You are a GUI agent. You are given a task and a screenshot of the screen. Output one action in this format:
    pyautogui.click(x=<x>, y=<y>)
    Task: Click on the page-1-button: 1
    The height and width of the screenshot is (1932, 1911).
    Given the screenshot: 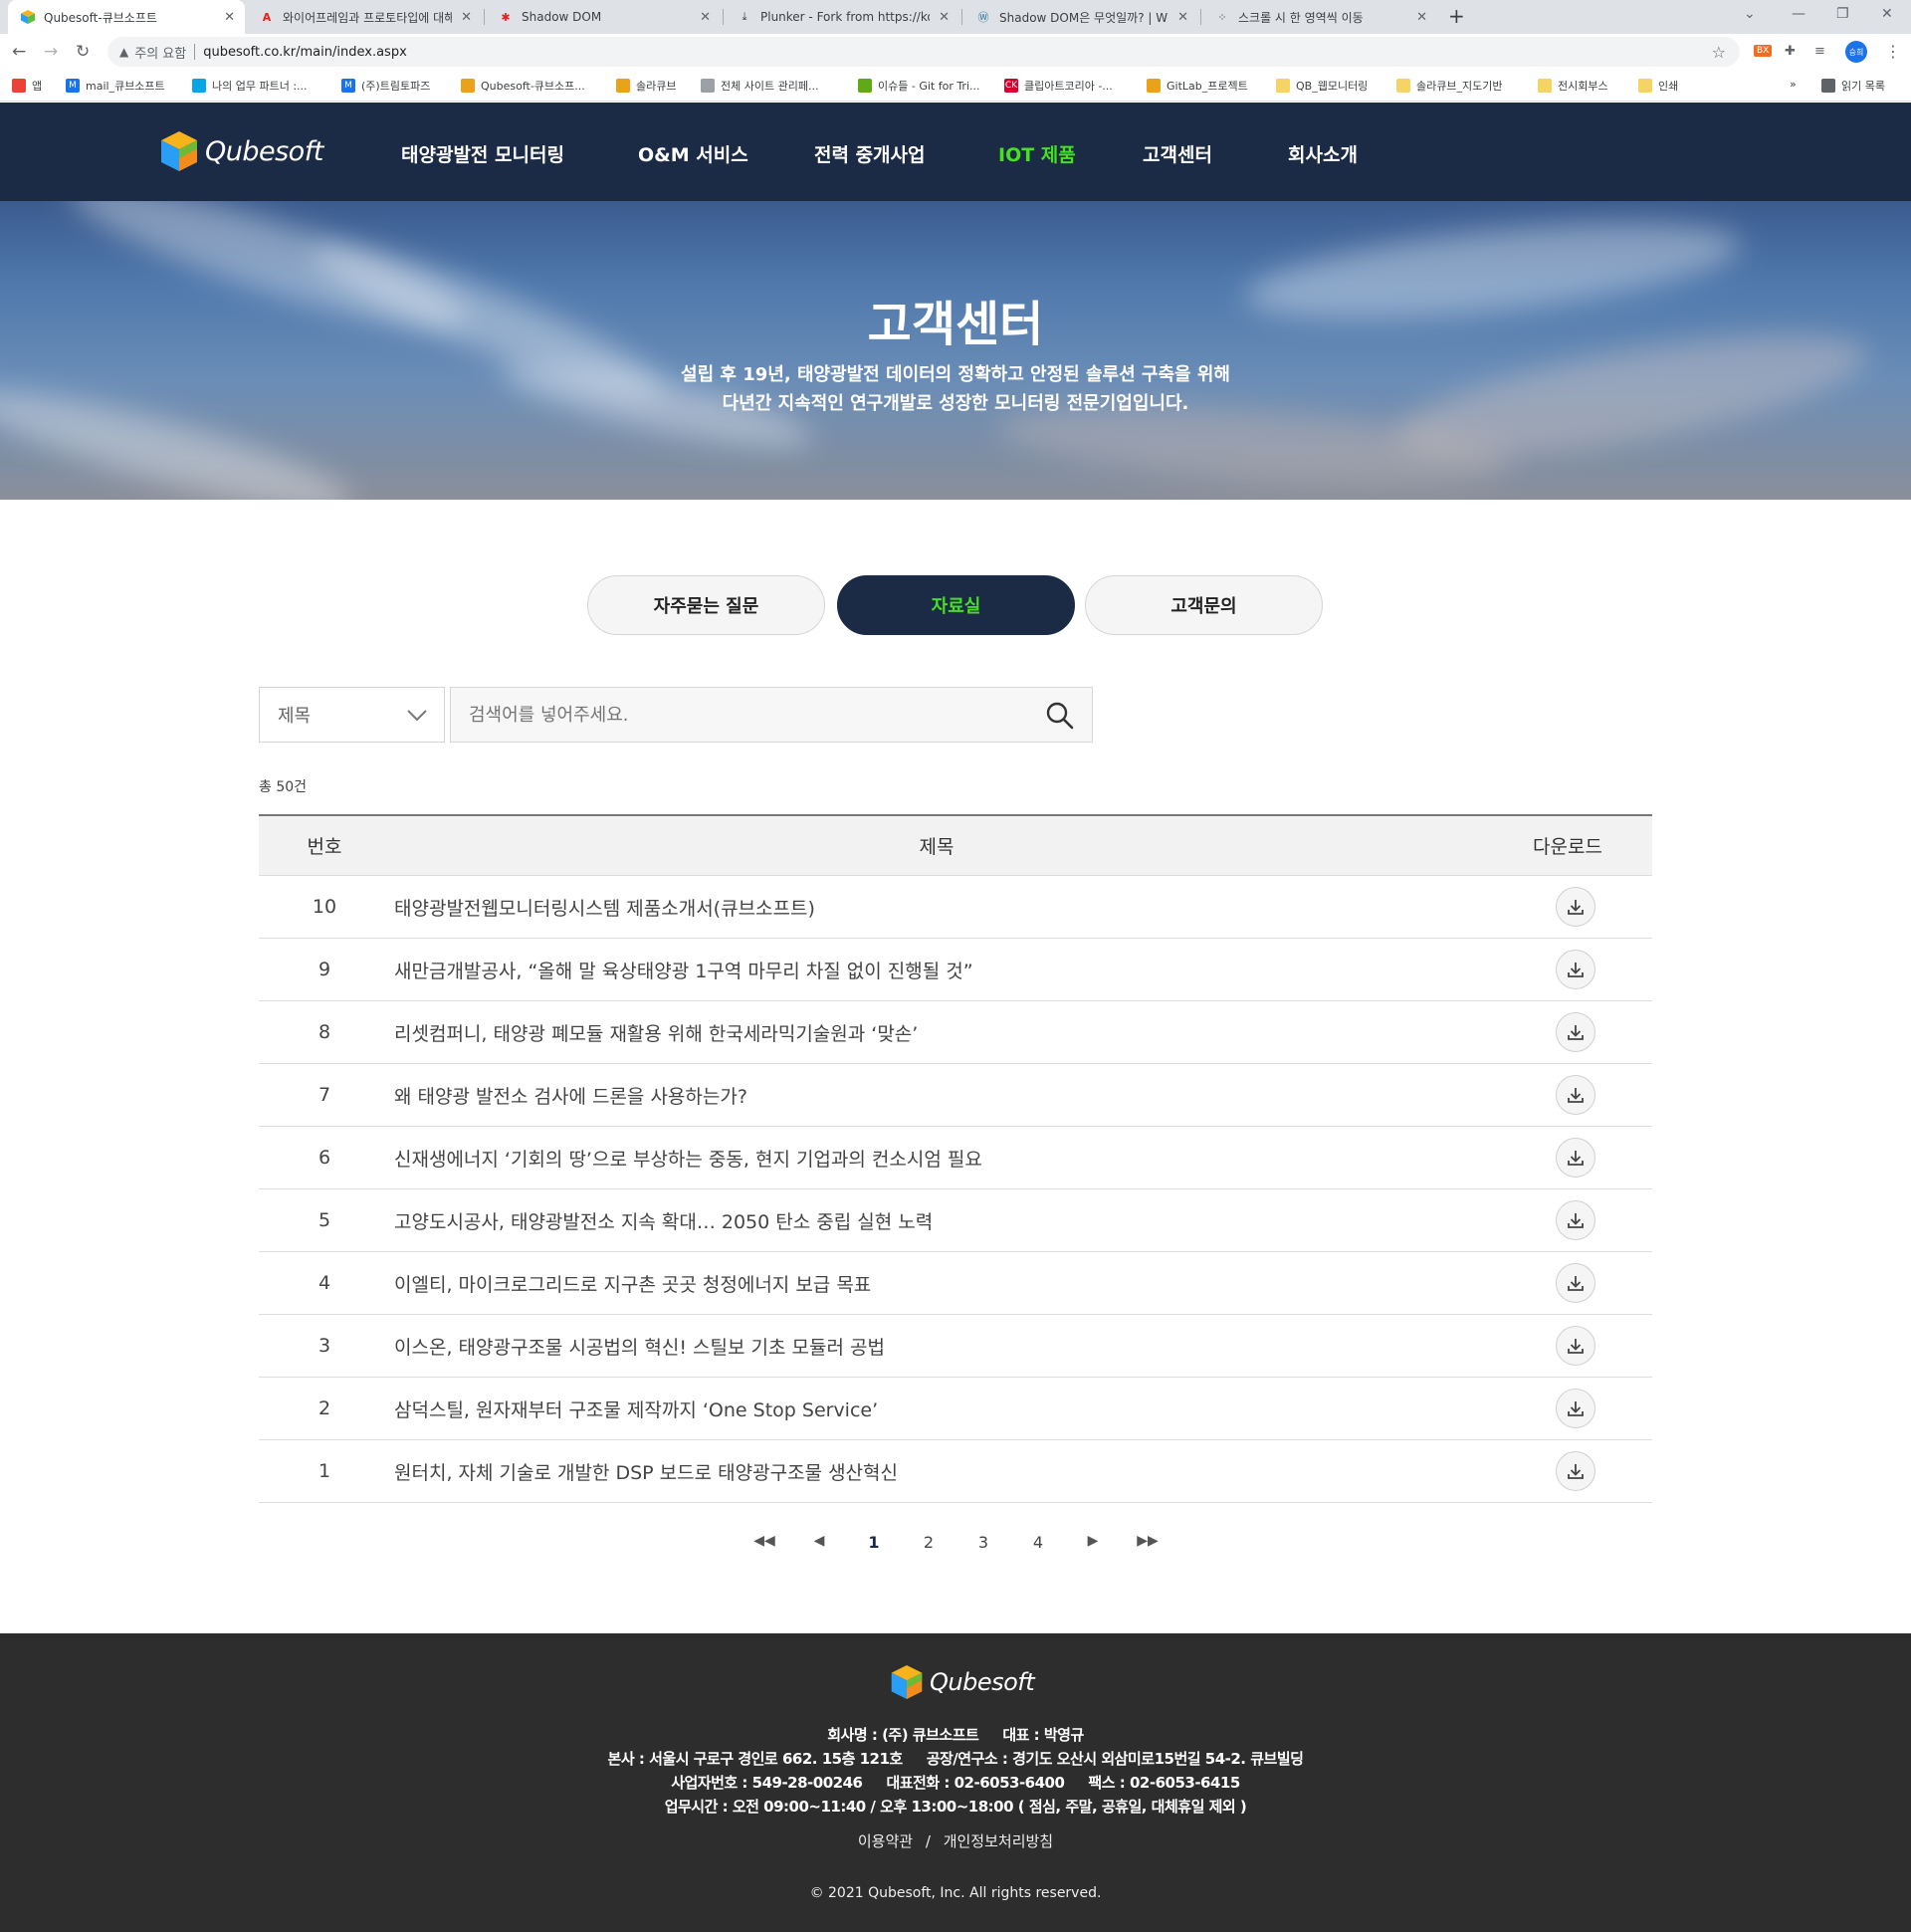 What is the action you would take?
    pyautogui.click(x=874, y=1542)
    